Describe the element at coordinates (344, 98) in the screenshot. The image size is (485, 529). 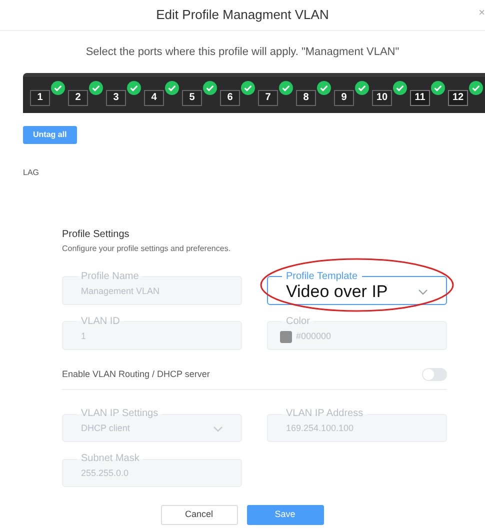
I see `ethernet-port: 9` at that location.